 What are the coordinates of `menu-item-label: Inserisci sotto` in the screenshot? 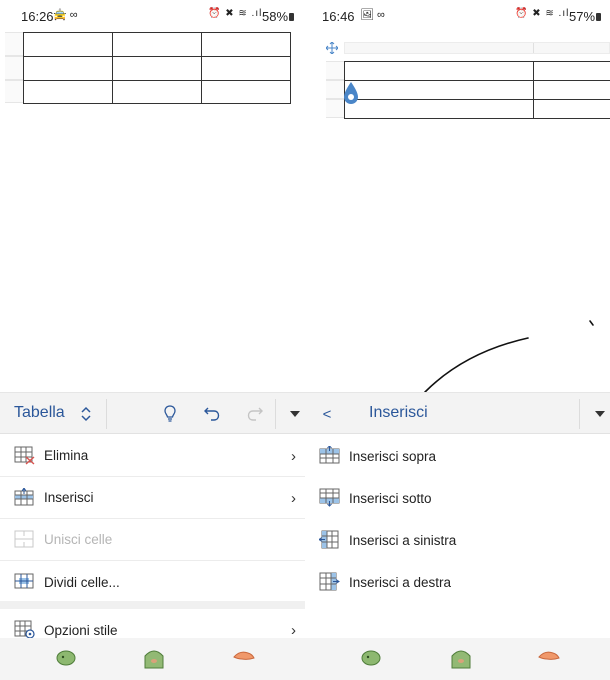 It's located at (390, 498).